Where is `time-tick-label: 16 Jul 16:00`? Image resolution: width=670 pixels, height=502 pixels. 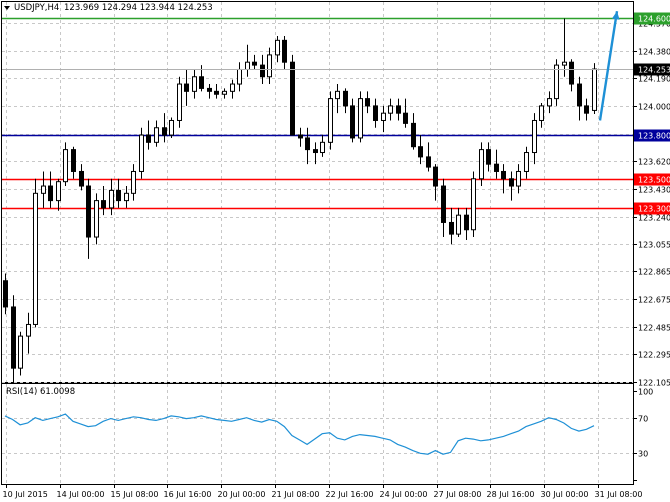 time-tick-label: 16 Jul 16:00 is located at coordinates (188, 494).